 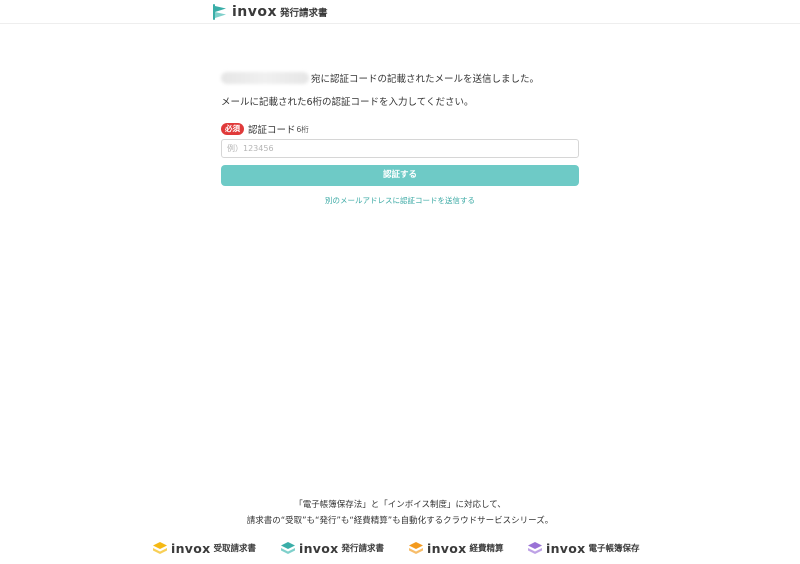 I want to click on sent-message: 宛に認証コードの記載されたメールを送信しました。, so click(x=400, y=78).